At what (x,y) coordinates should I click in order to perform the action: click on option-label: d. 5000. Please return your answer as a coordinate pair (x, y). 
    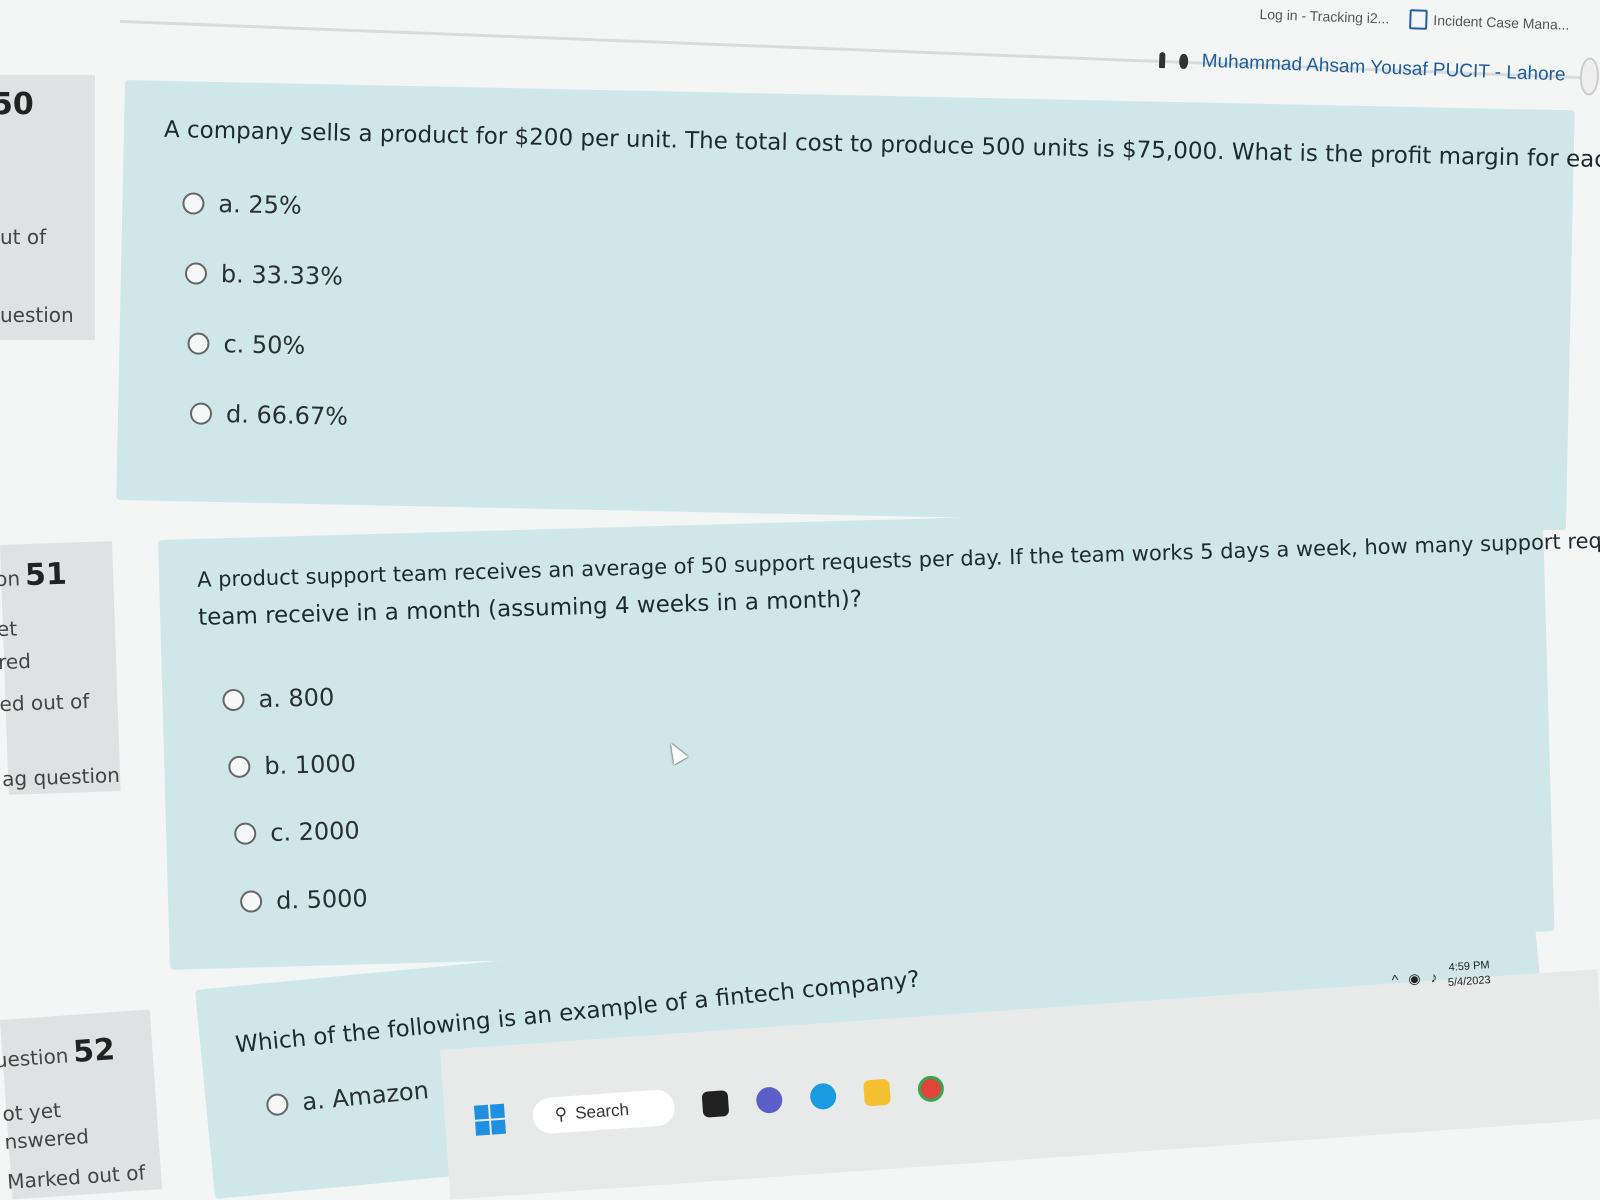
    Looking at the image, I should click on (322, 899).